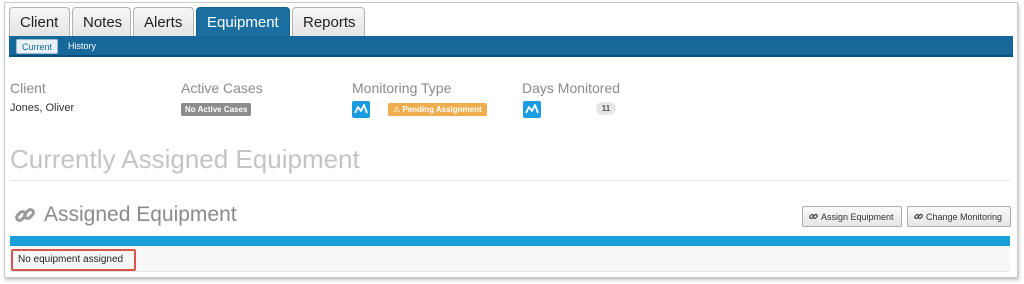 This screenshot has height=284, width=1024. I want to click on tab-reports: Reports, so click(328, 21).